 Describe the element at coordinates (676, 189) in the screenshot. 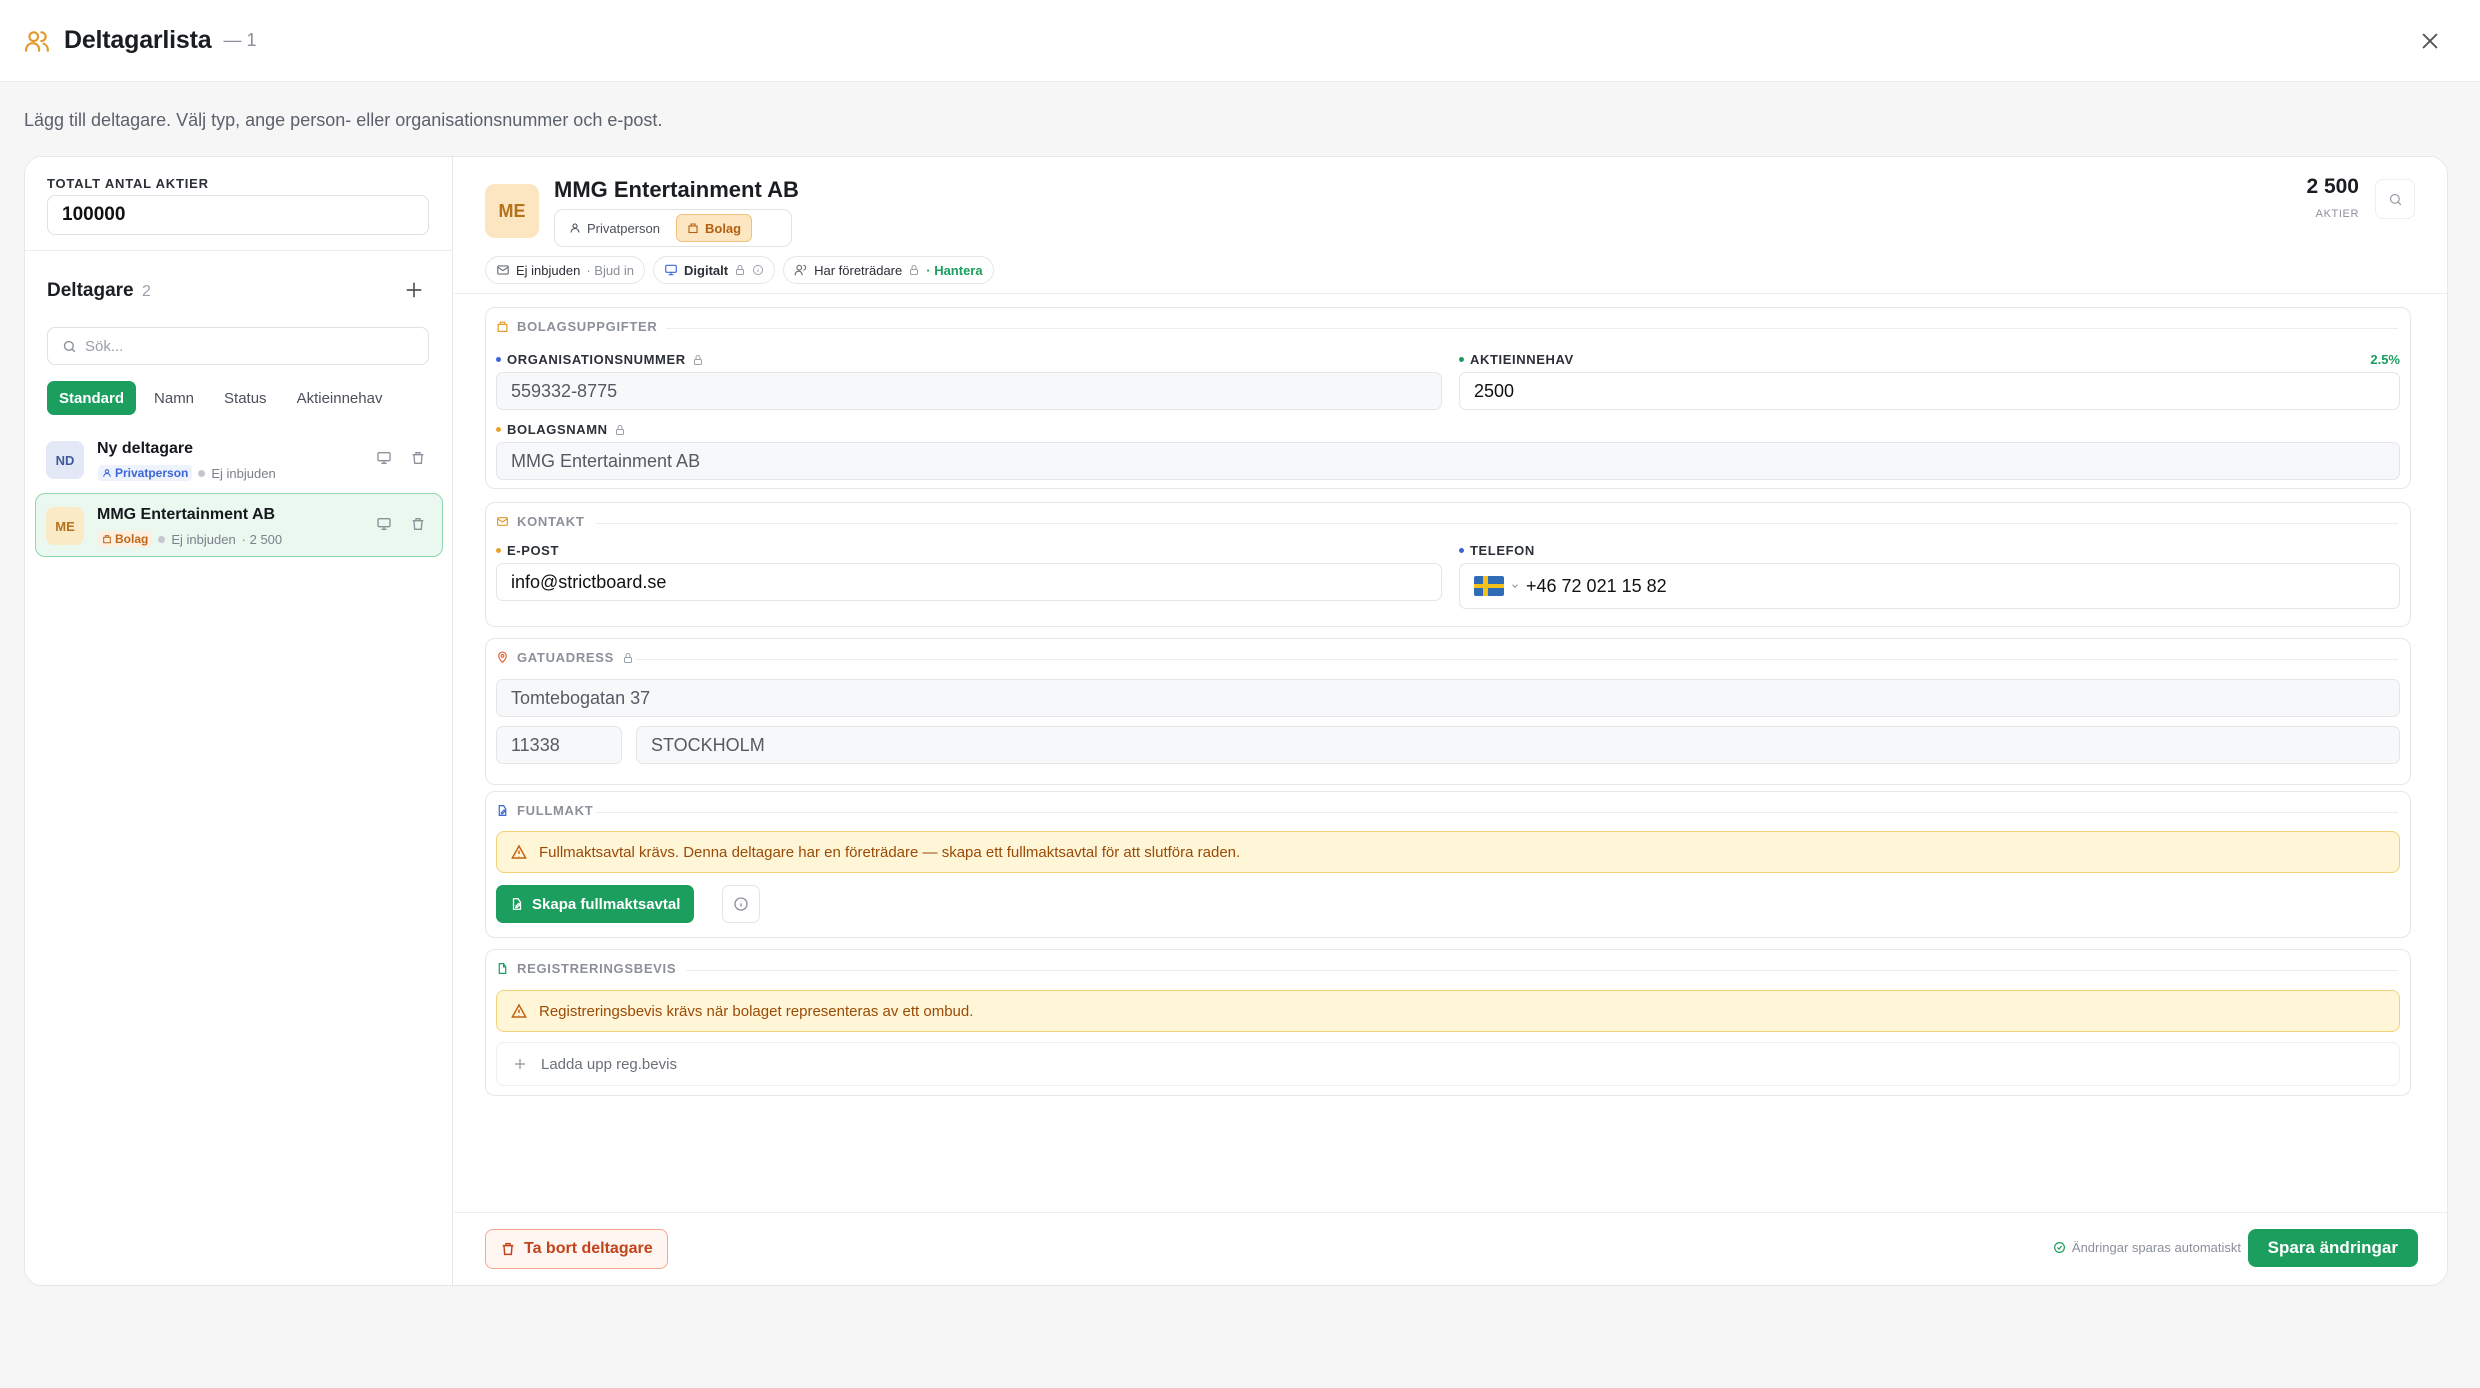

I see `participant-title: MMG Entertainment AB` at that location.